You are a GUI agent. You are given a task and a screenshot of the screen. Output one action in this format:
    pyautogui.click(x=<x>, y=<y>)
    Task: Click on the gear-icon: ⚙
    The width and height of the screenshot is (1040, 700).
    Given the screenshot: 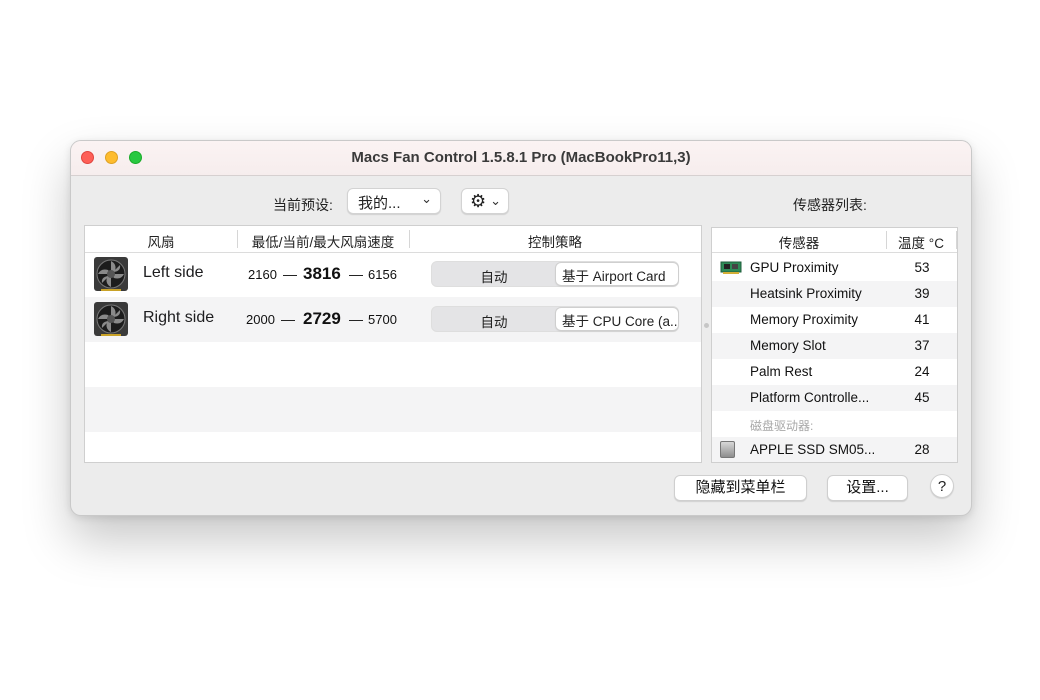 What is the action you would take?
    pyautogui.click(x=478, y=201)
    